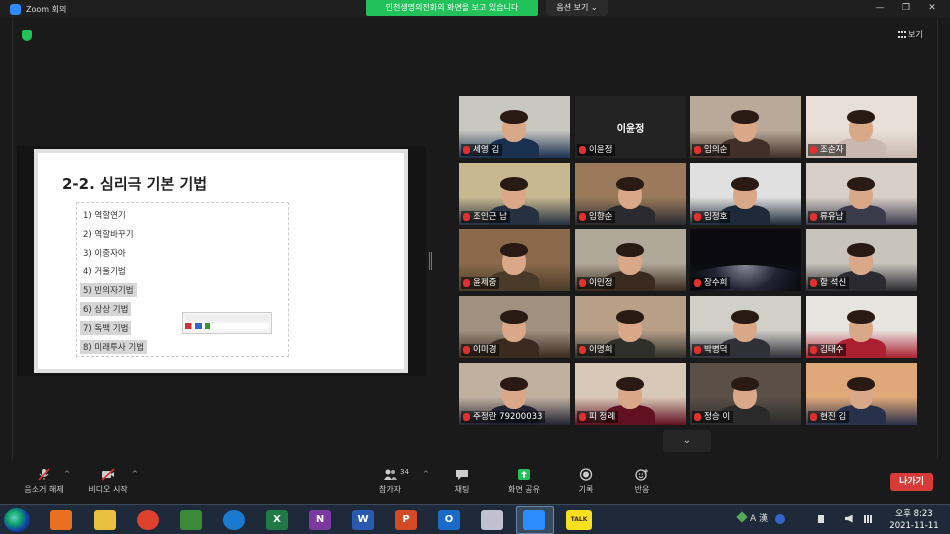  Describe the element at coordinates (745, 327) in the screenshot. I see `participant-tile: 박병덕` at that location.